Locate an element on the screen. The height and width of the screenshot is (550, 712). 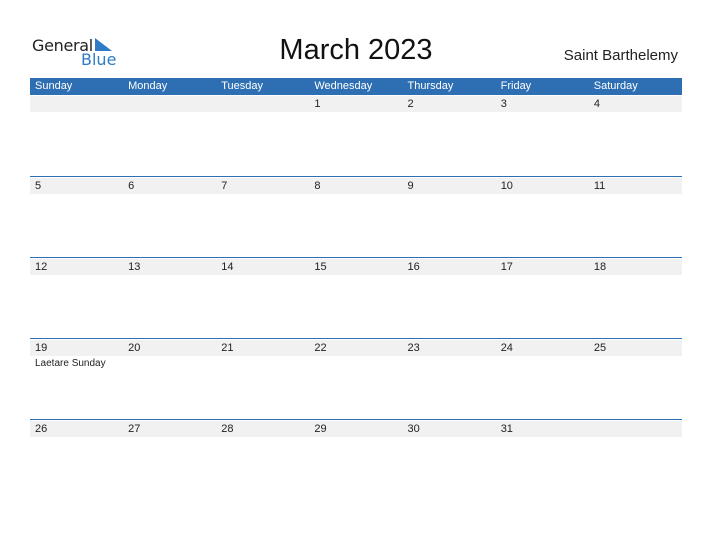
day-number: 28 is located at coordinates (227, 429).